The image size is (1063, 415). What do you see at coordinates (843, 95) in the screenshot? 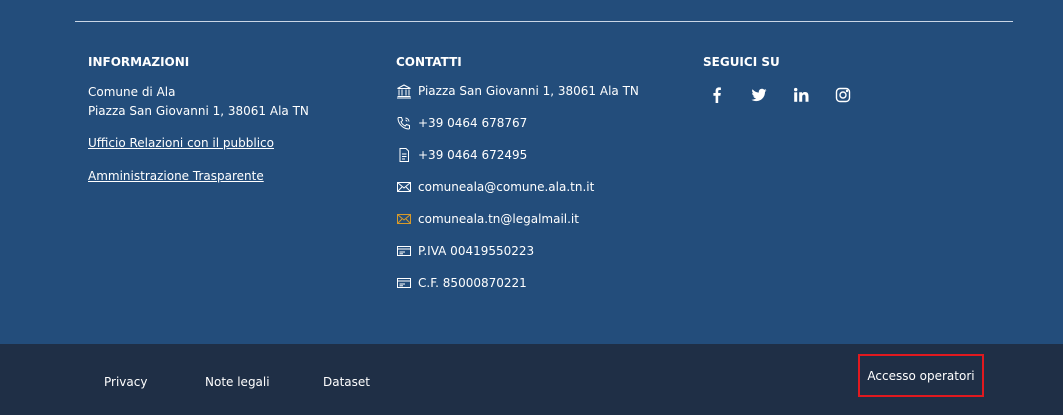
I see `instagram-icon` at bounding box center [843, 95].